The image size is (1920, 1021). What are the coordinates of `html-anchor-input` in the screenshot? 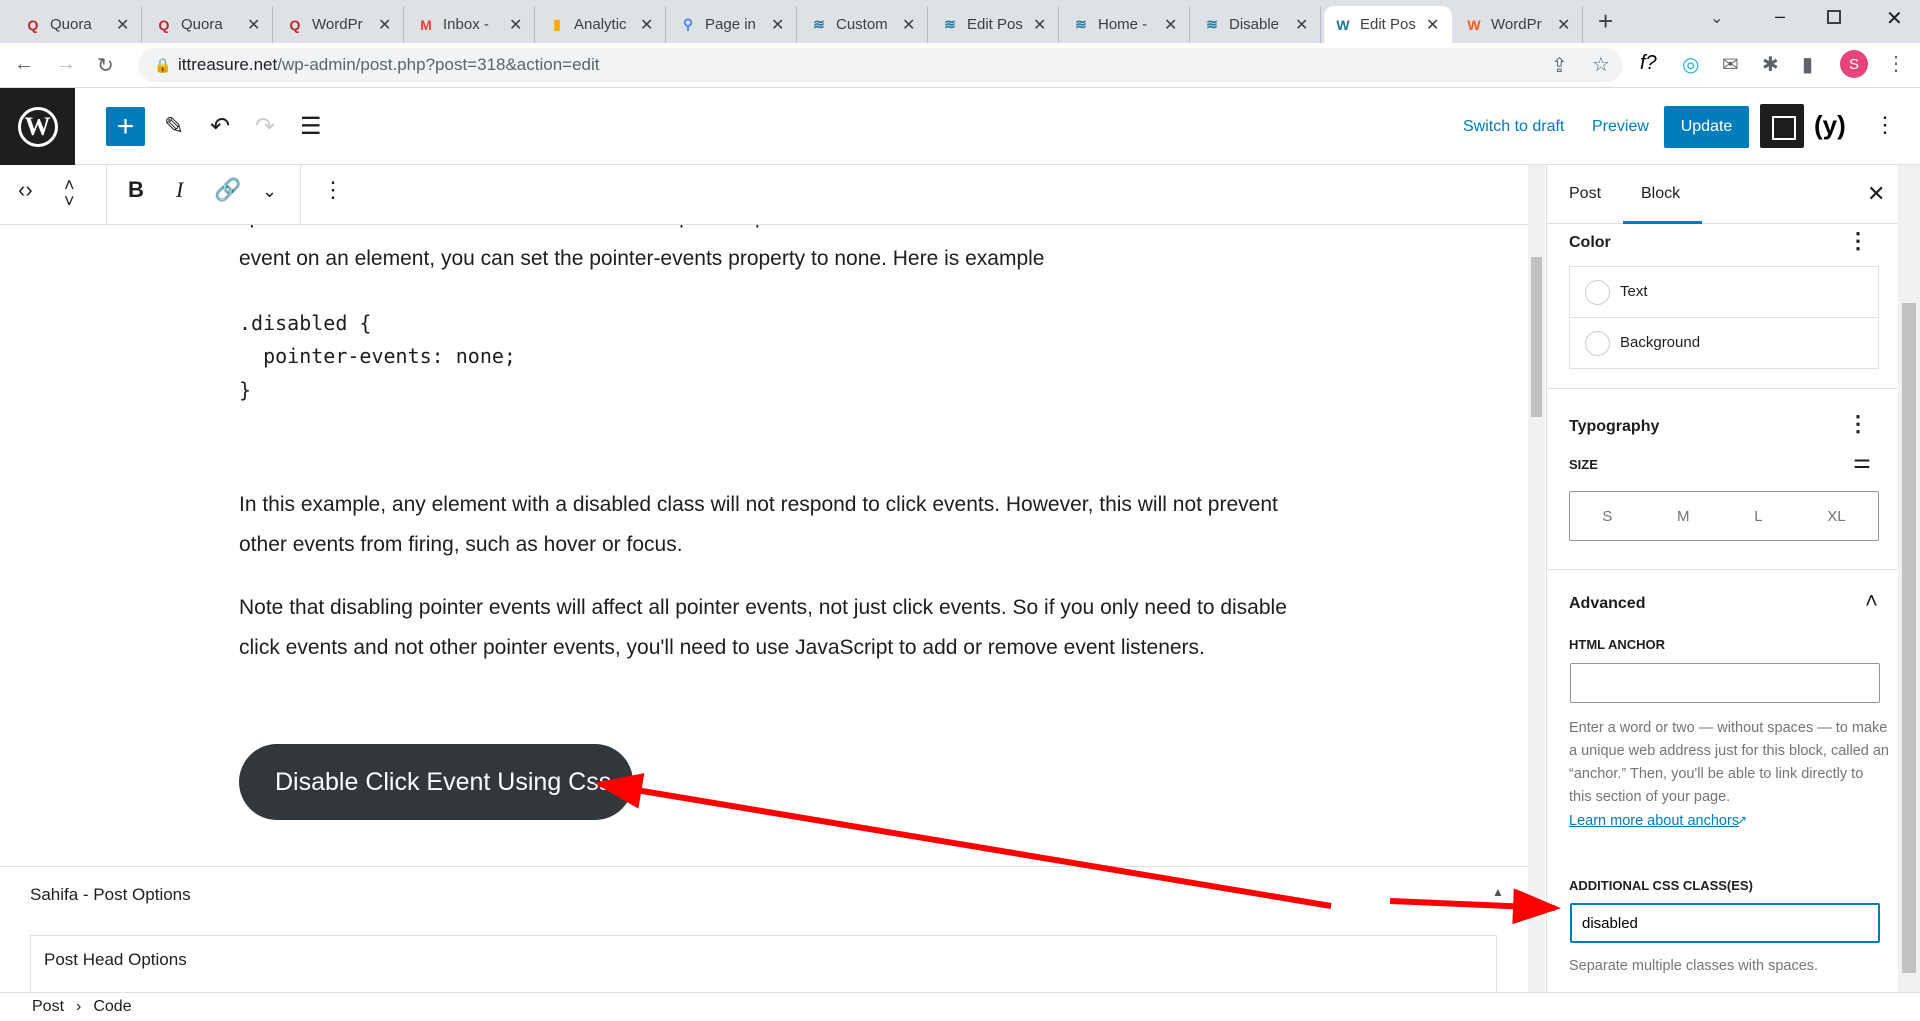 It's located at (1725, 683).